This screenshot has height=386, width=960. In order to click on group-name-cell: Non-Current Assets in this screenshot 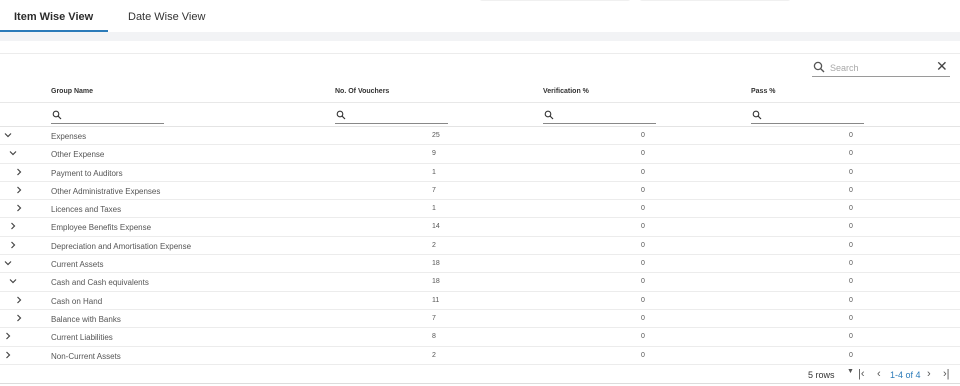, I will do `click(86, 356)`.